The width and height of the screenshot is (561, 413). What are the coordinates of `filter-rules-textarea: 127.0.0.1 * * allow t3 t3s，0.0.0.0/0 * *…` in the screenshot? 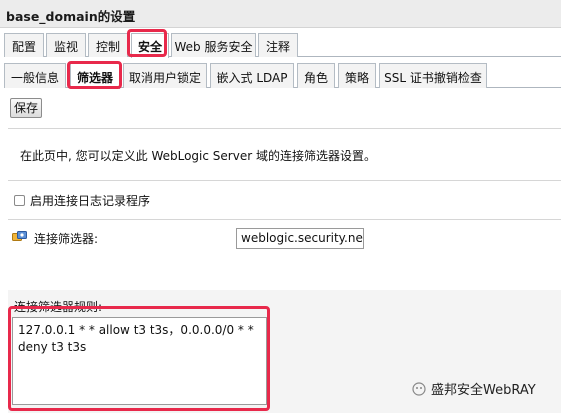 It's located at (139, 361).